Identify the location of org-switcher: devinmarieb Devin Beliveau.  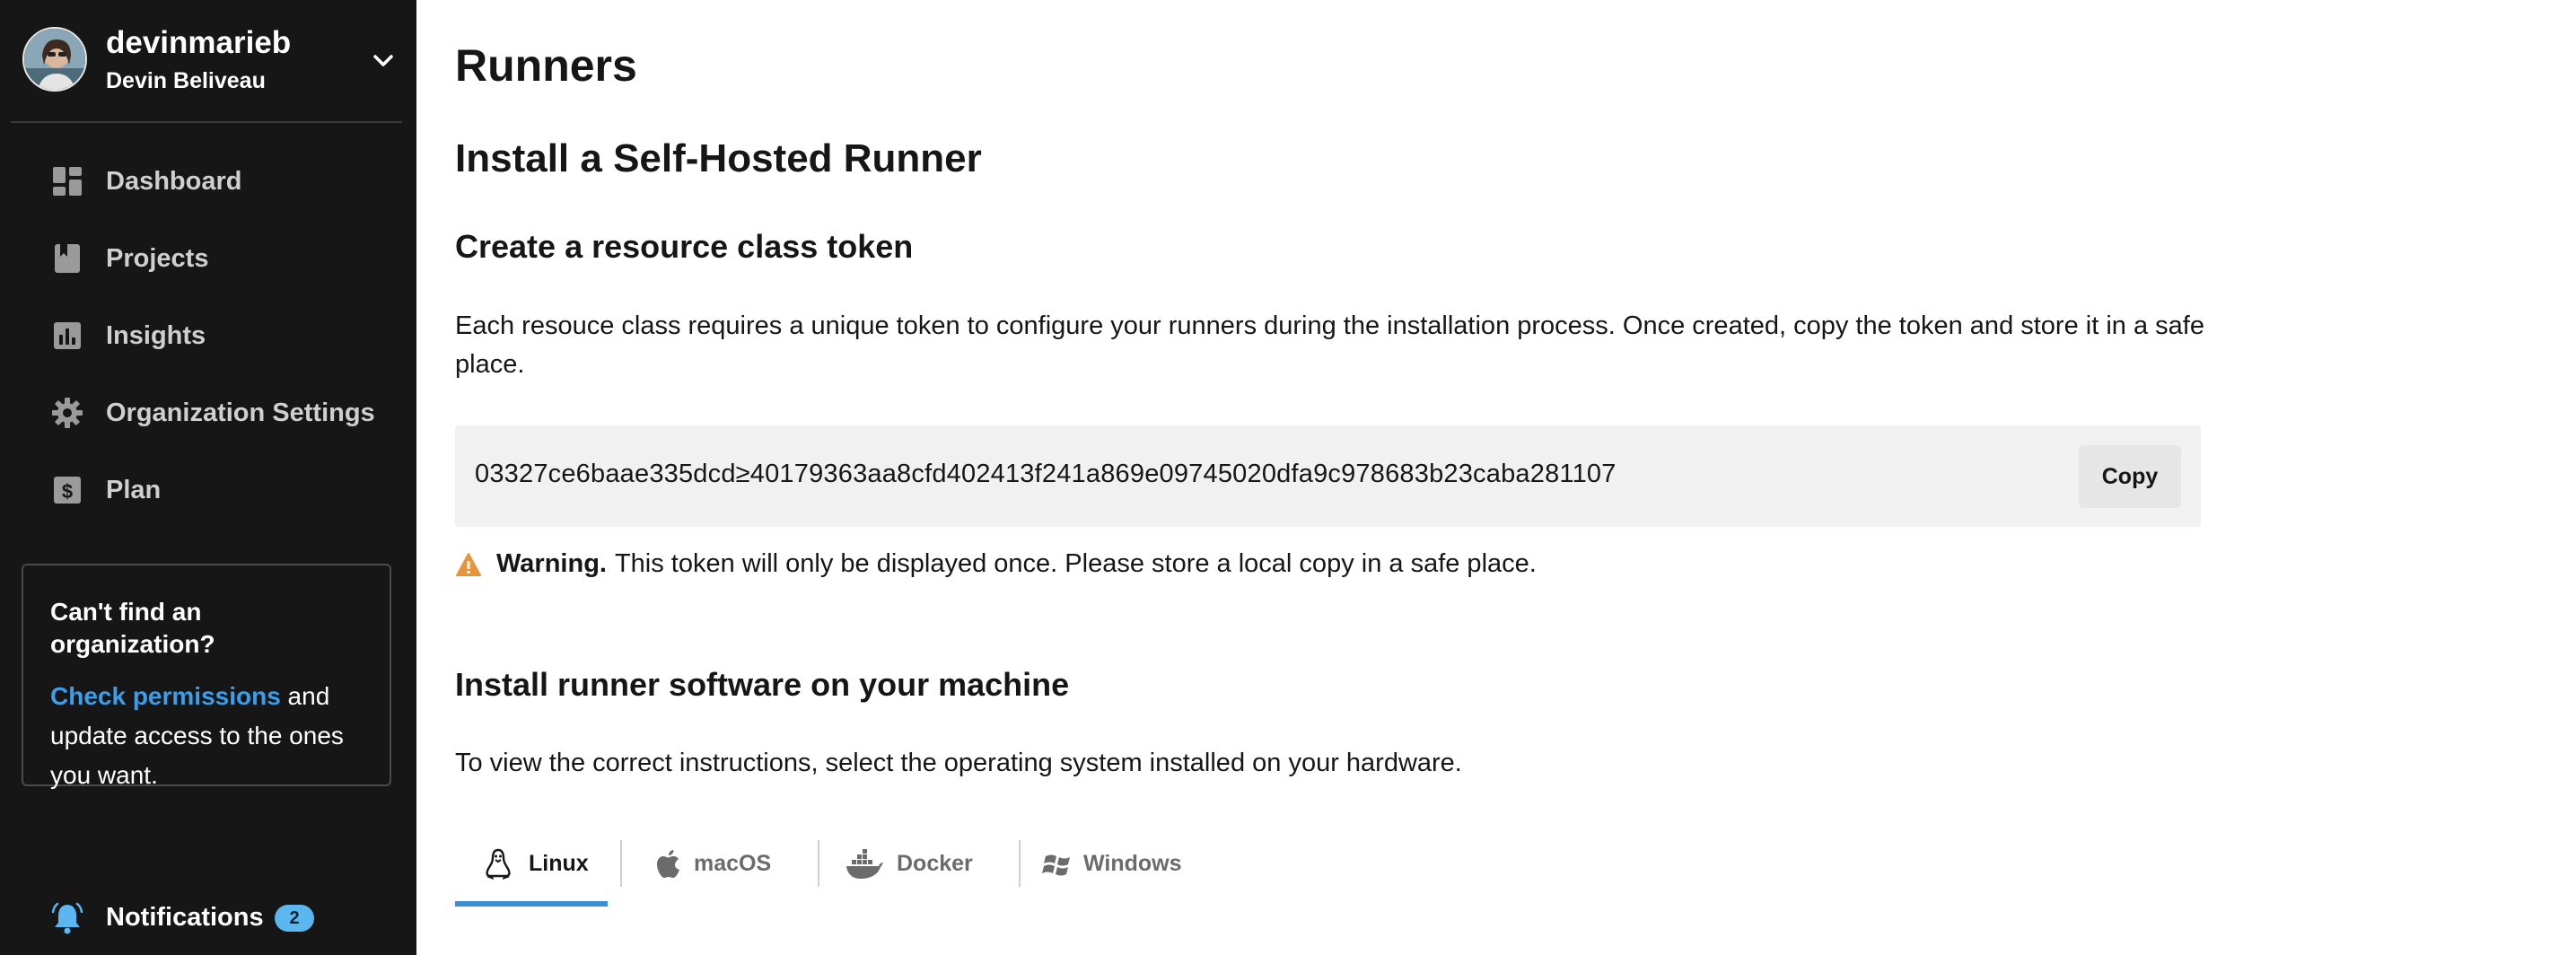
(206, 62).